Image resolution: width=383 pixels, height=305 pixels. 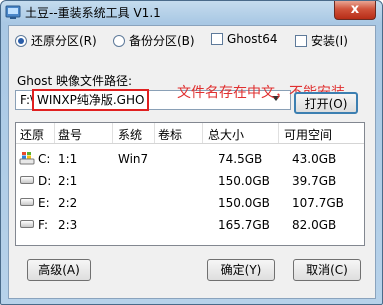 What do you see at coordinates (327, 270) in the screenshot?
I see `cancel-button: 取消(C)` at bounding box center [327, 270].